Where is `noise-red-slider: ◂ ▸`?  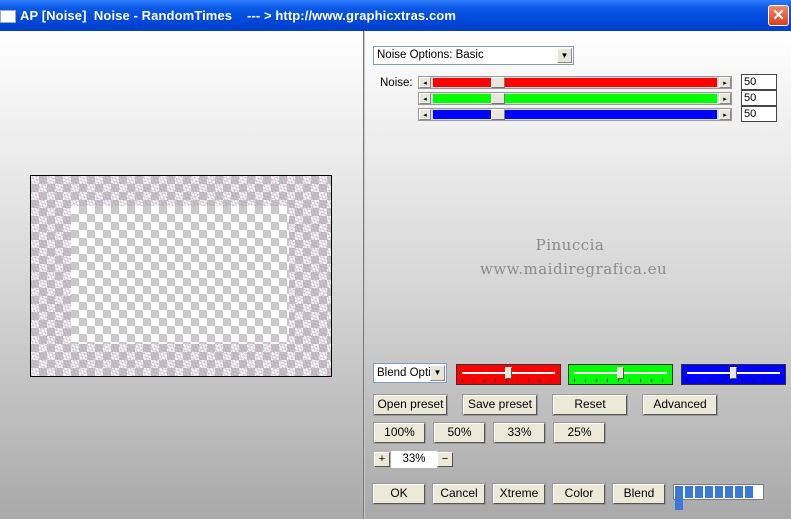
noise-red-slider: ◂ ▸ is located at coordinates (575, 82).